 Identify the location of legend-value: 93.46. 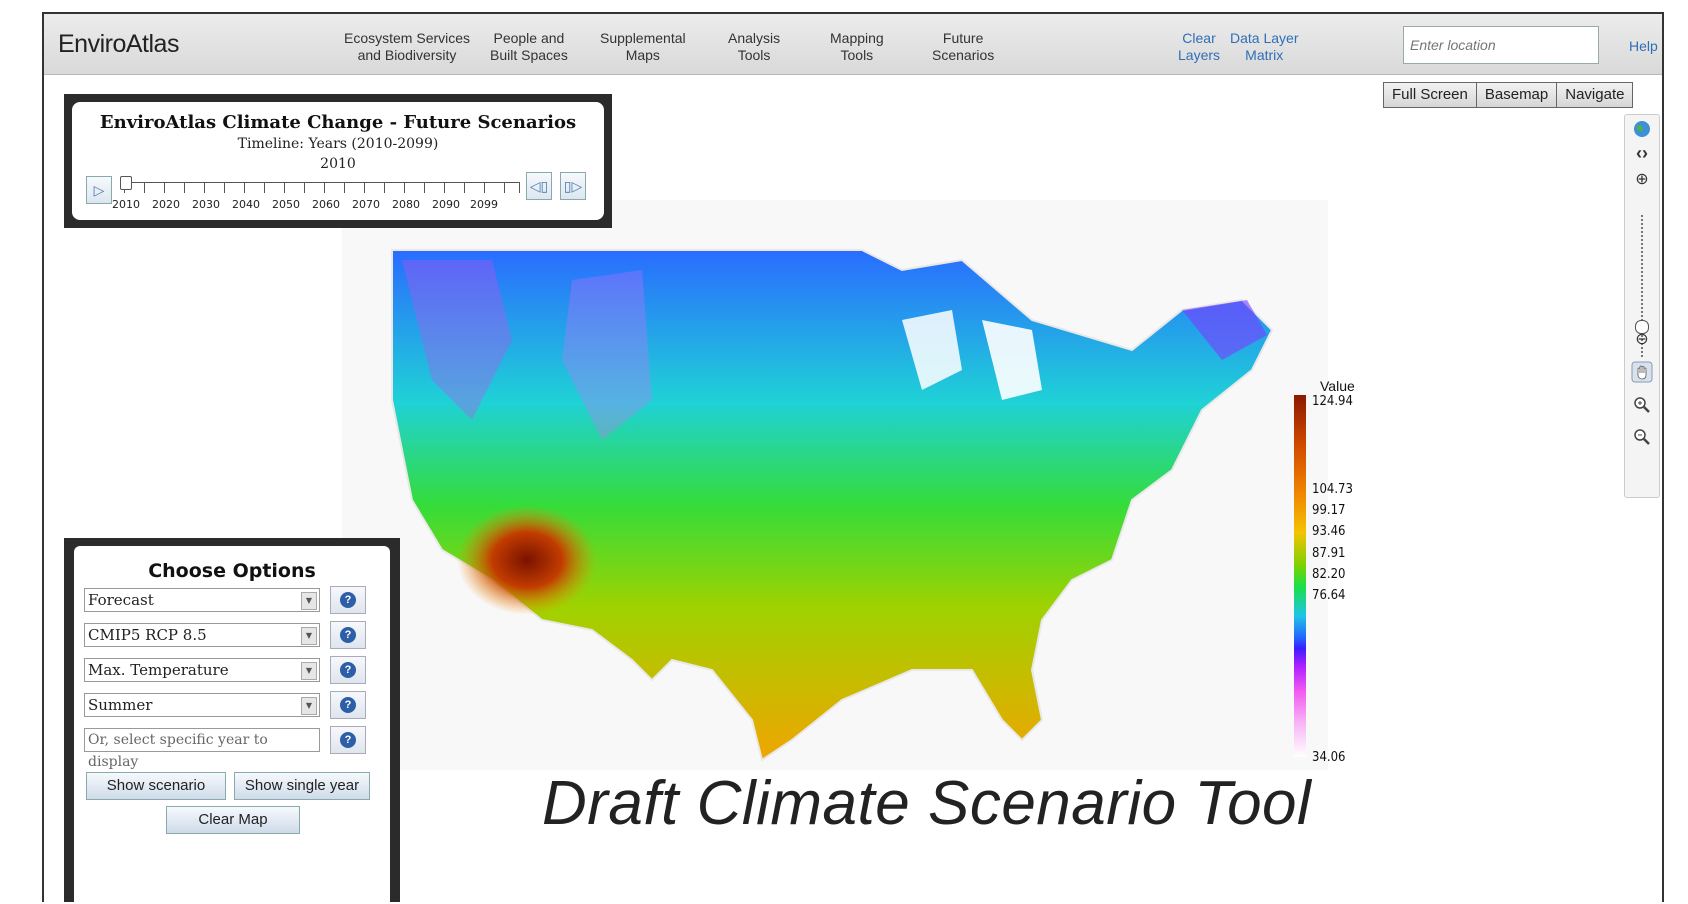
(1329, 531).